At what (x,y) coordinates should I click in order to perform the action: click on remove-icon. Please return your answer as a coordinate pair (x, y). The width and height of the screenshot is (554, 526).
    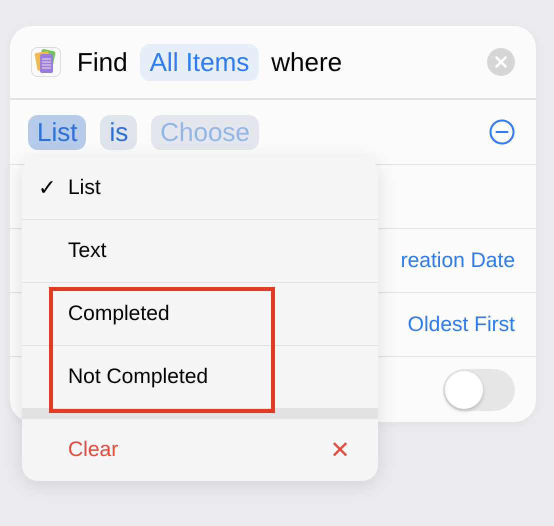
    Looking at the image, I should click on (502, 132).